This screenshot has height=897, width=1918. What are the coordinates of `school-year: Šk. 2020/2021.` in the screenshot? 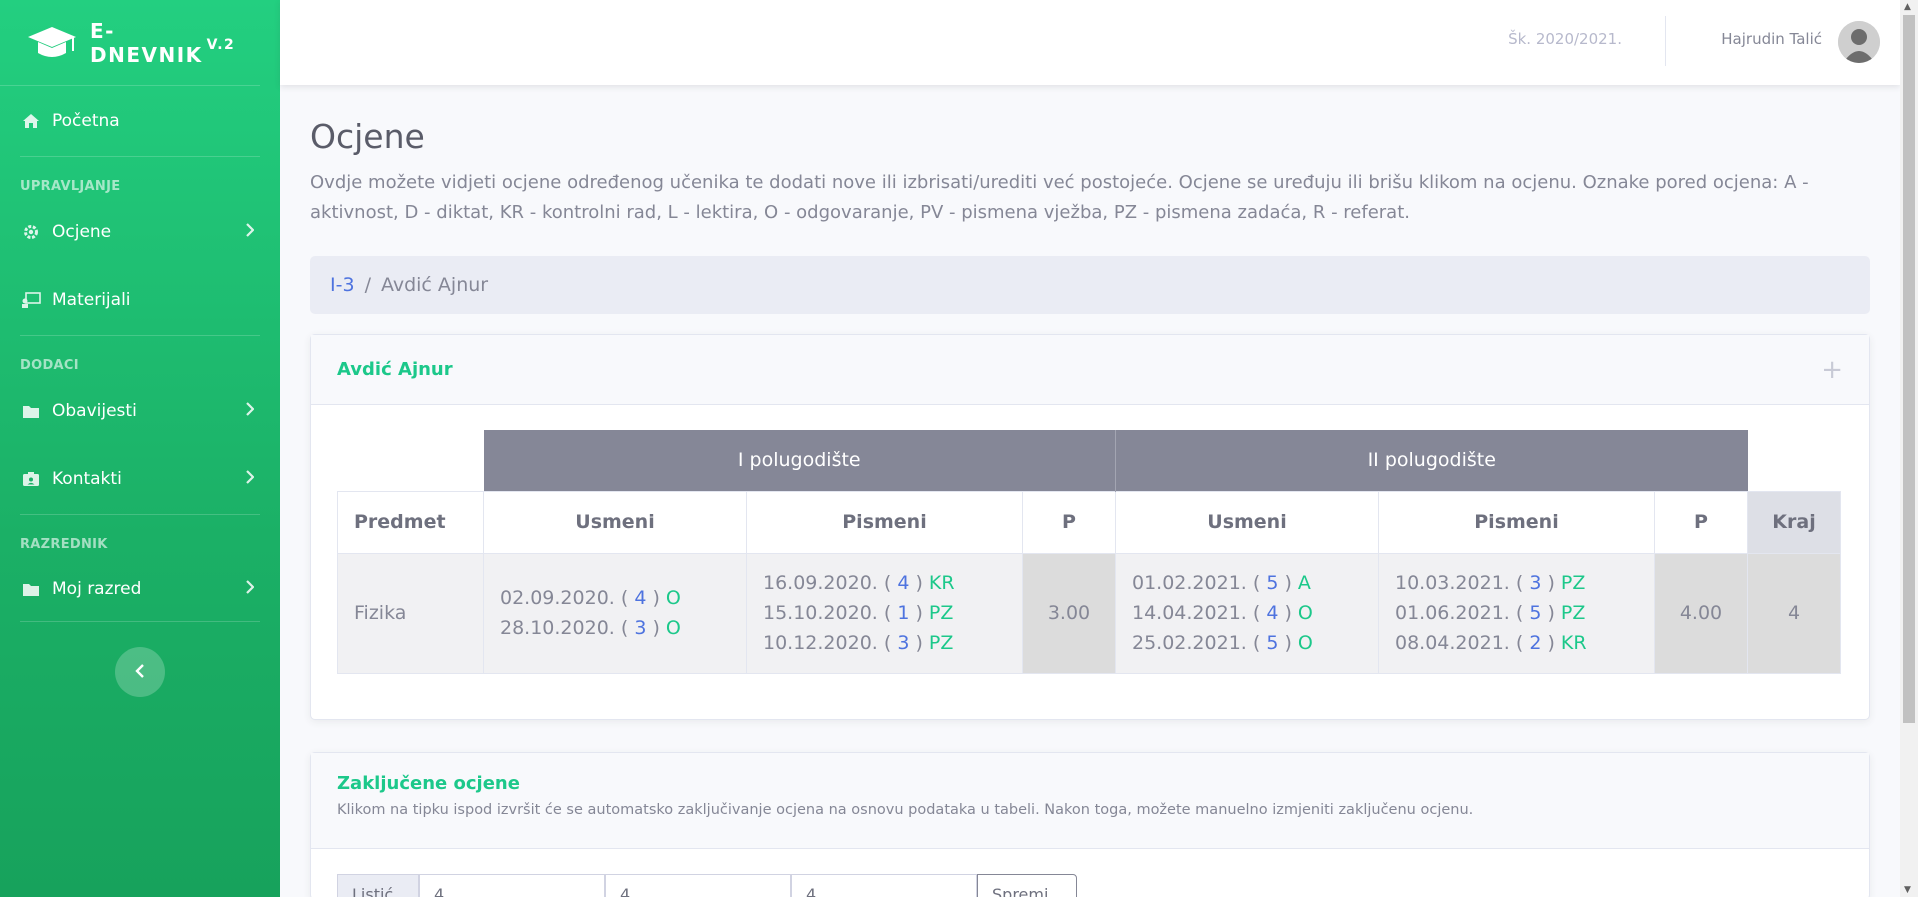 It's located at (1565, 39).